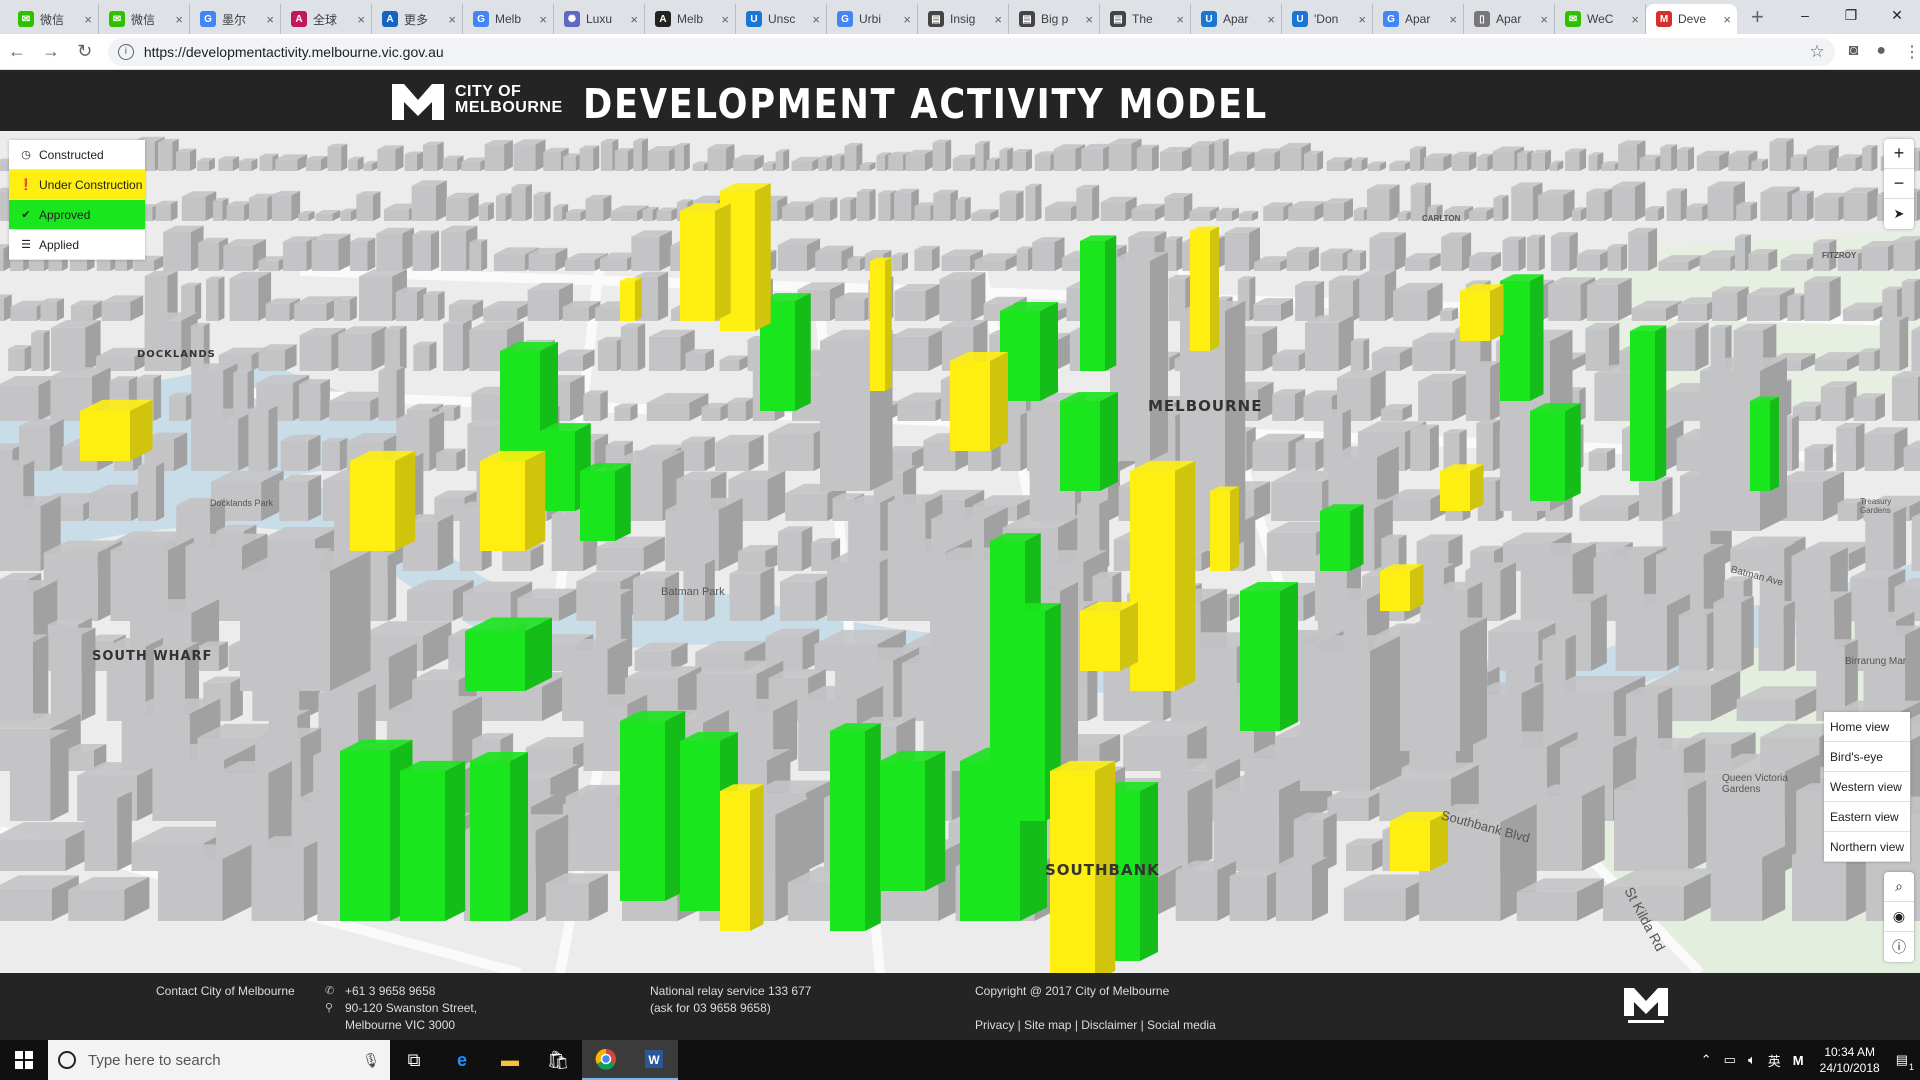  What do you see at coordinates (1867, 847) in the screenshot?
I see `northern-view-button: Northern view` at bounding box center [1867, 847].